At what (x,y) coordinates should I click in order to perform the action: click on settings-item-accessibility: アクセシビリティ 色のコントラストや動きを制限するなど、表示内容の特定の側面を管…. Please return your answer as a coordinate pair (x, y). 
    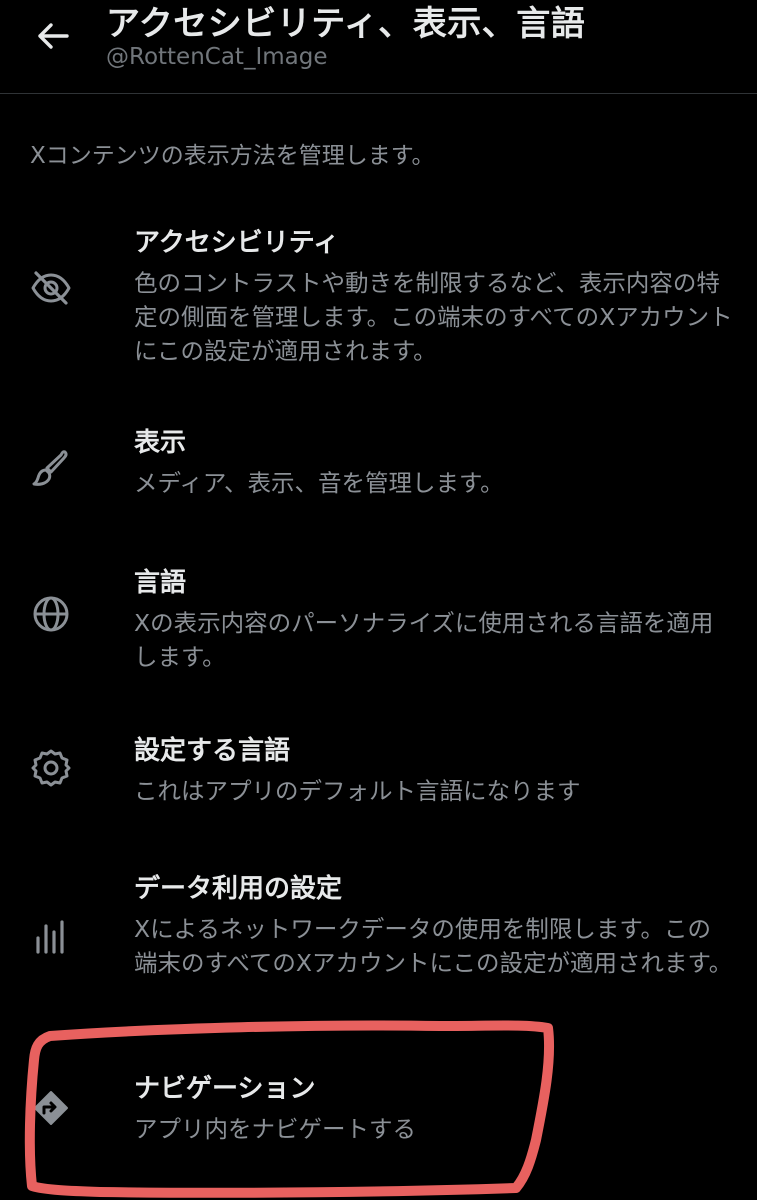
    Looking at the image, I should click on (378, 293).